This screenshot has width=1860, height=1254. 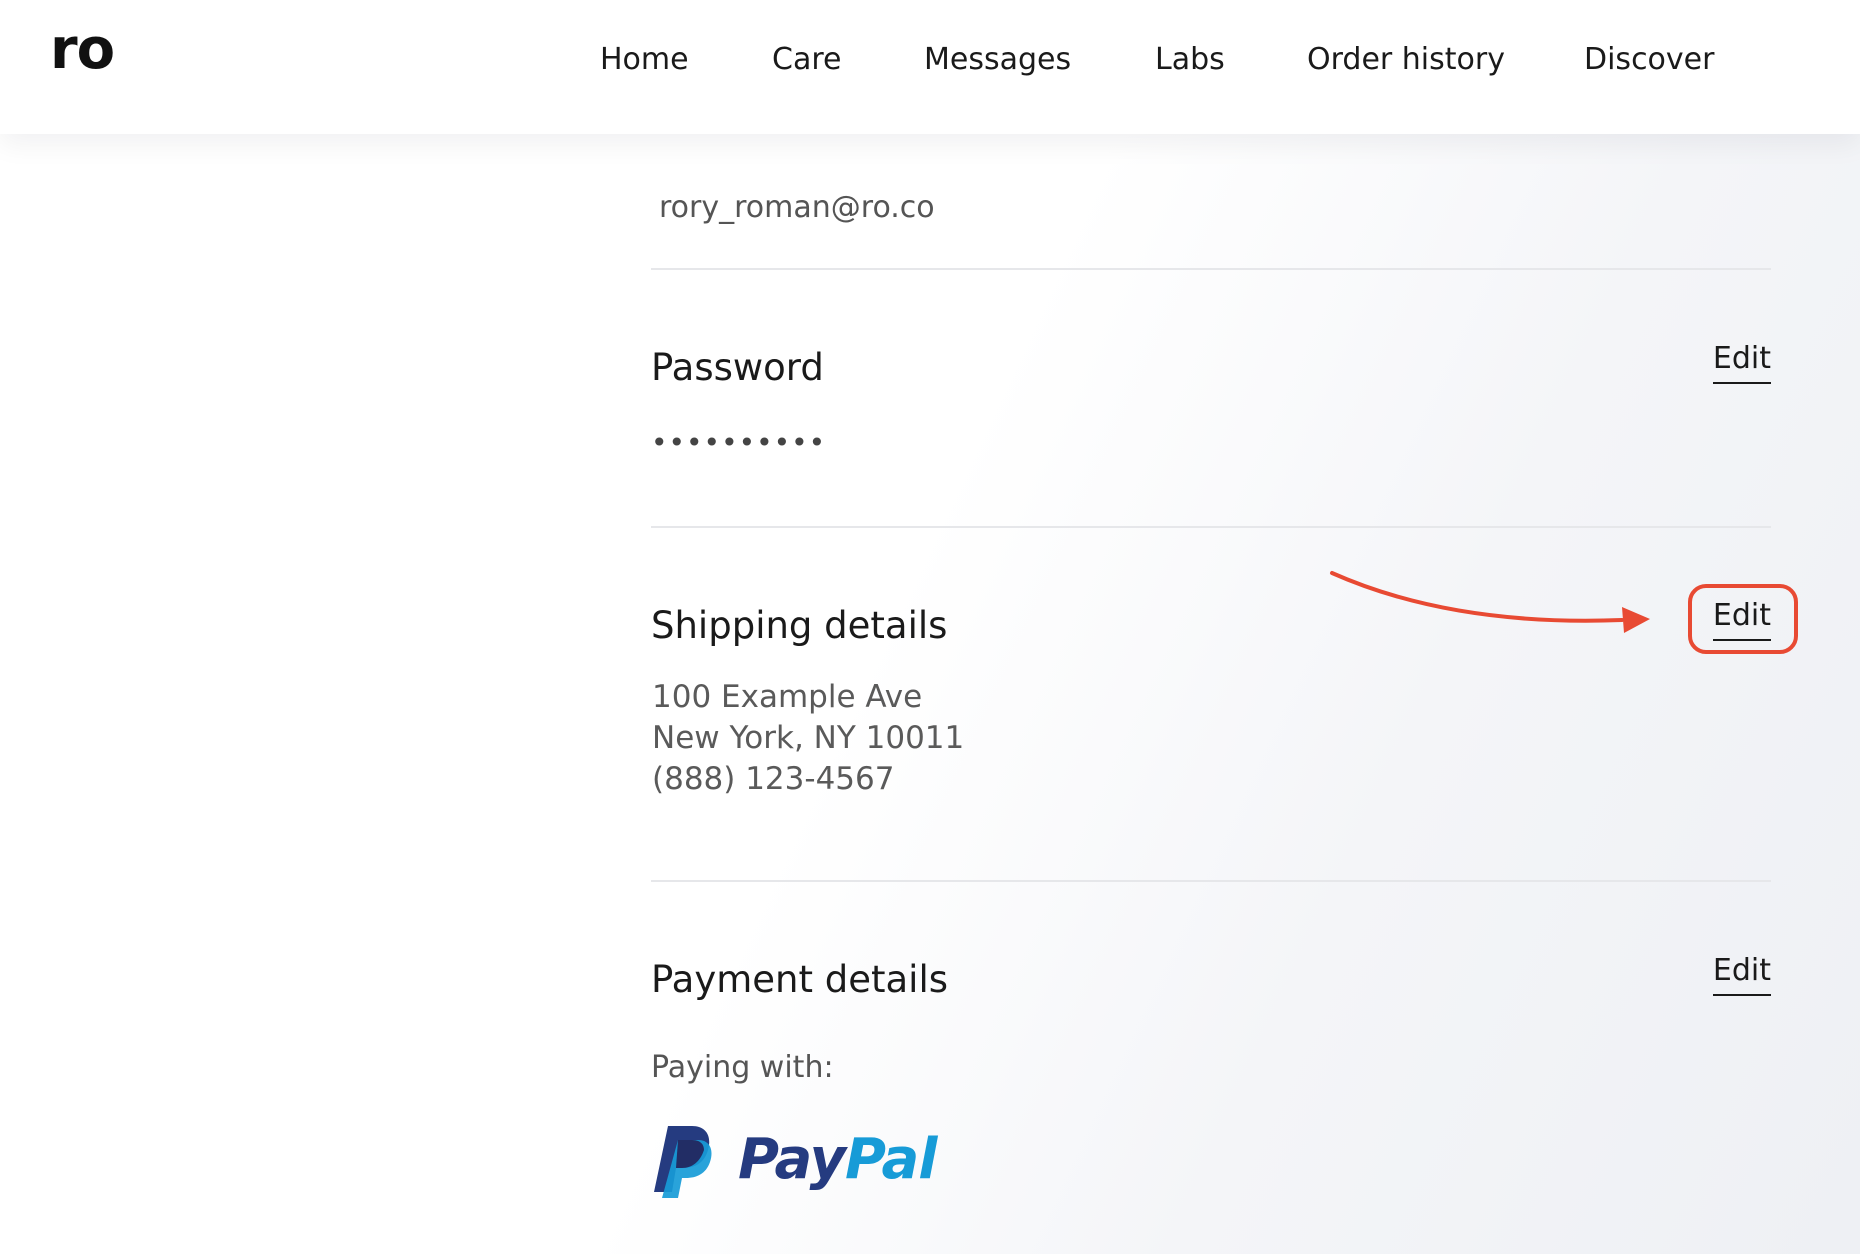 What do you see at coordinates (808, 738) in the screenshot?
I see `shipping-address-line2: New York, NY 10011` at bounding box center [808, 738].